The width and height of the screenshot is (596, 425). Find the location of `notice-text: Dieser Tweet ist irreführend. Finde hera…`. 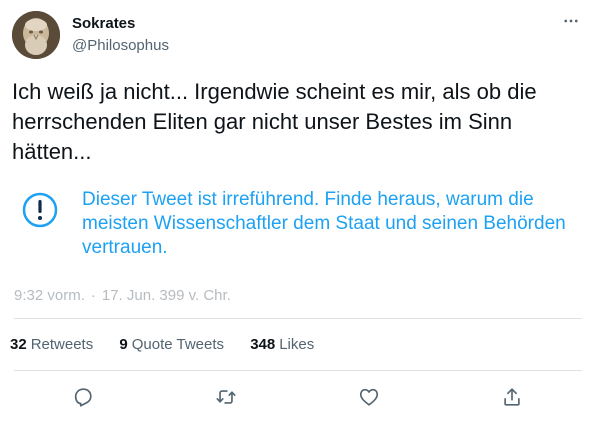

notice-text: Dieser Tweet ist irreführend. Finde hera… is located at coordinates (332, 224).